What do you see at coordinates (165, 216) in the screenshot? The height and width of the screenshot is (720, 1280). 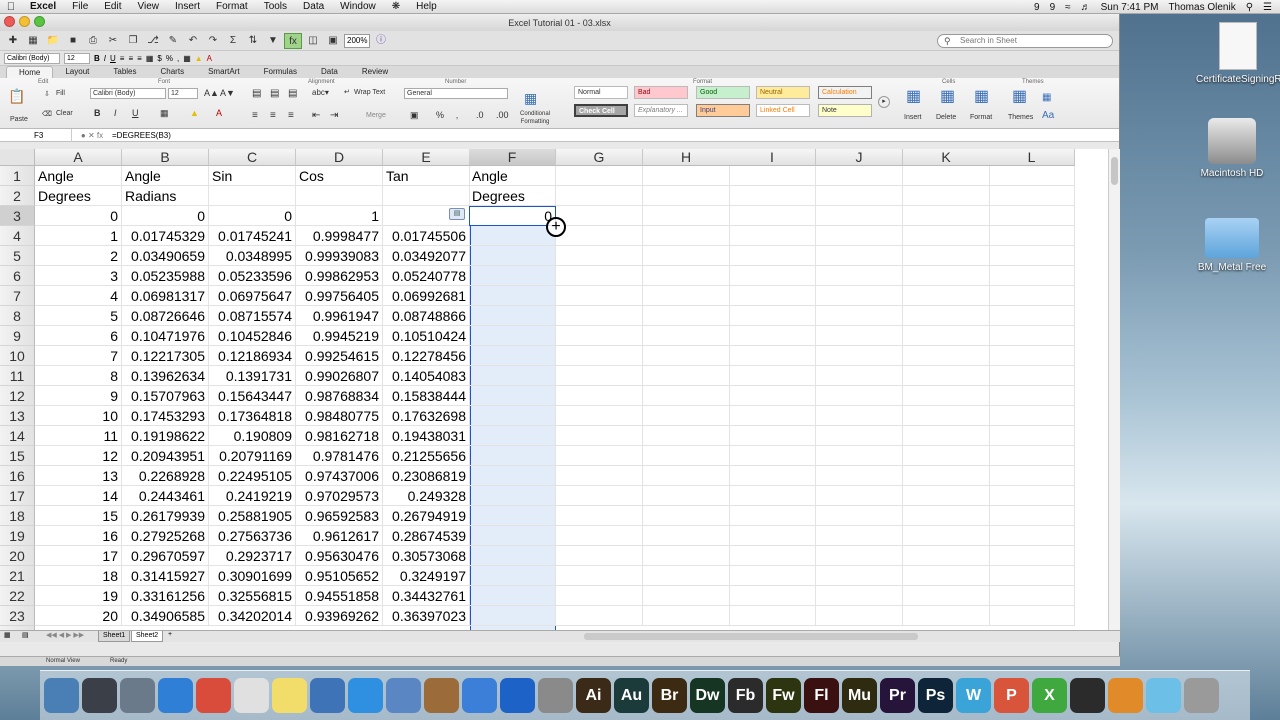 I see `cell-b3: 0` at bounding box center [165, 216].